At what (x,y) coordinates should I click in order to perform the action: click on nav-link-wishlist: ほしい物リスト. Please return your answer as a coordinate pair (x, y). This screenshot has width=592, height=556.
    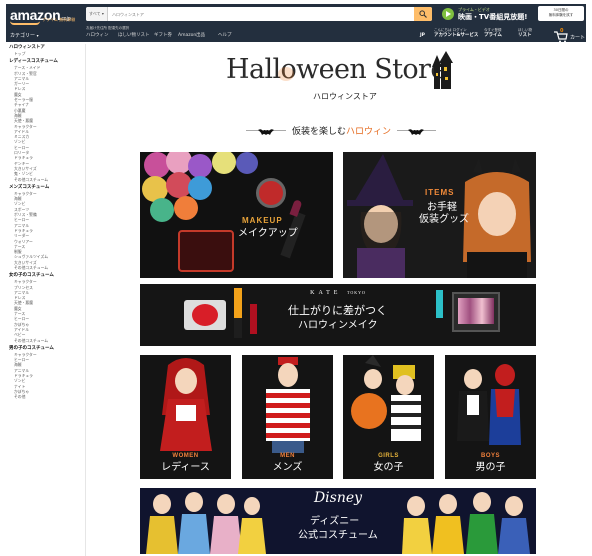
    Looking at the image, I should click on (134, 35).